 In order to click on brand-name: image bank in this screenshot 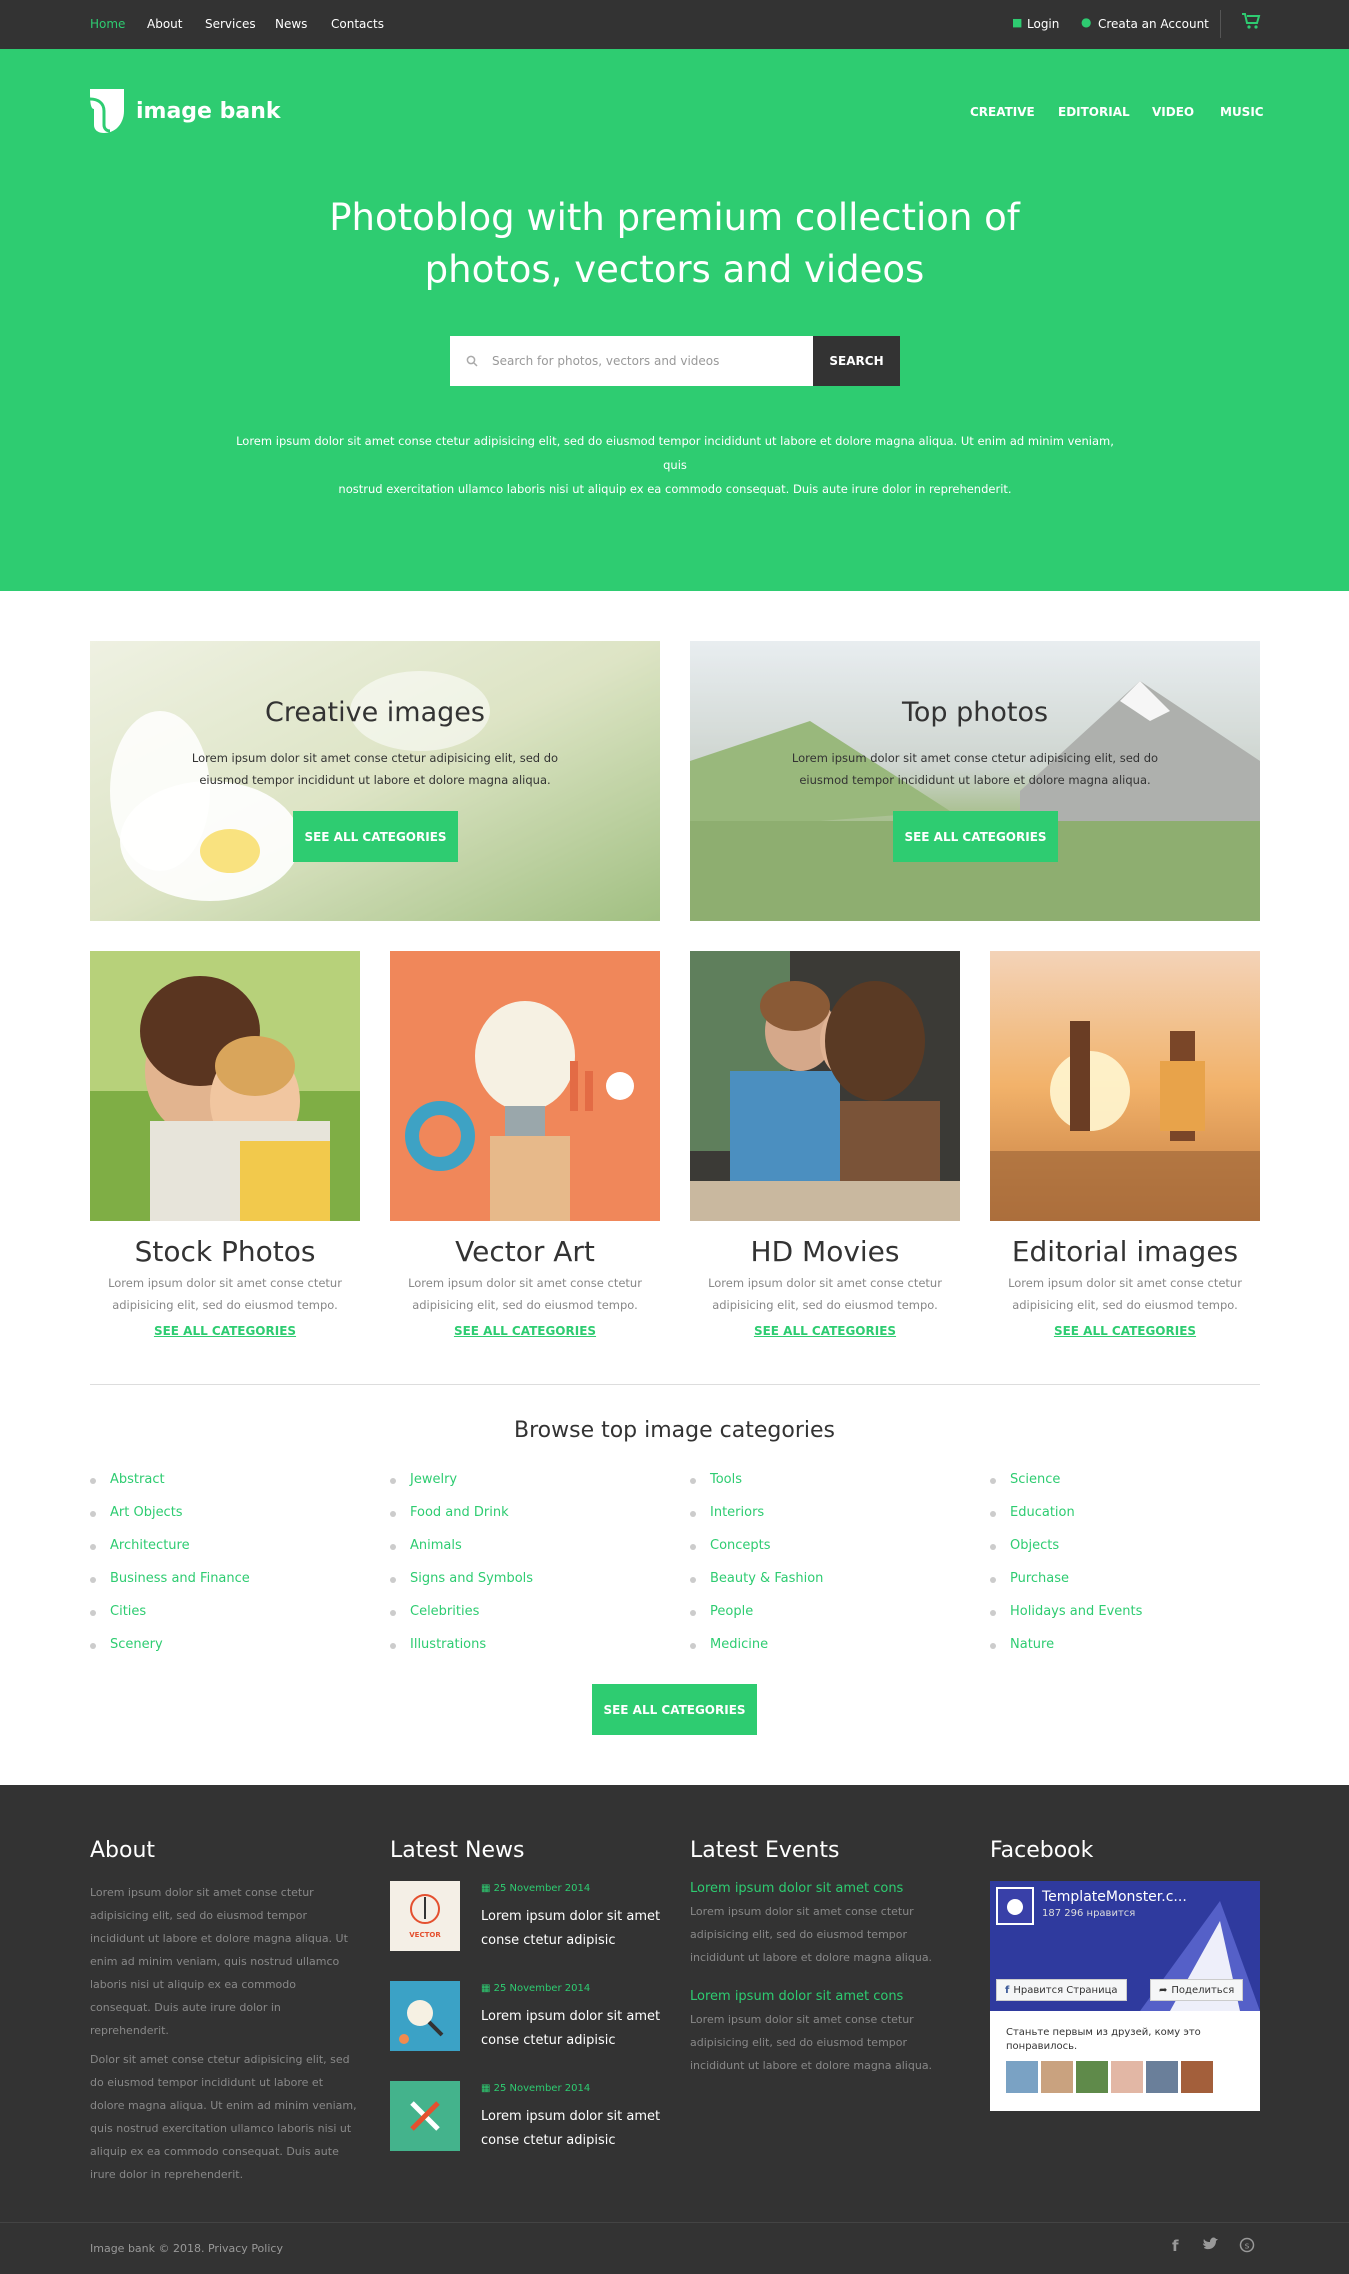, I will do `click(208, 111)`.